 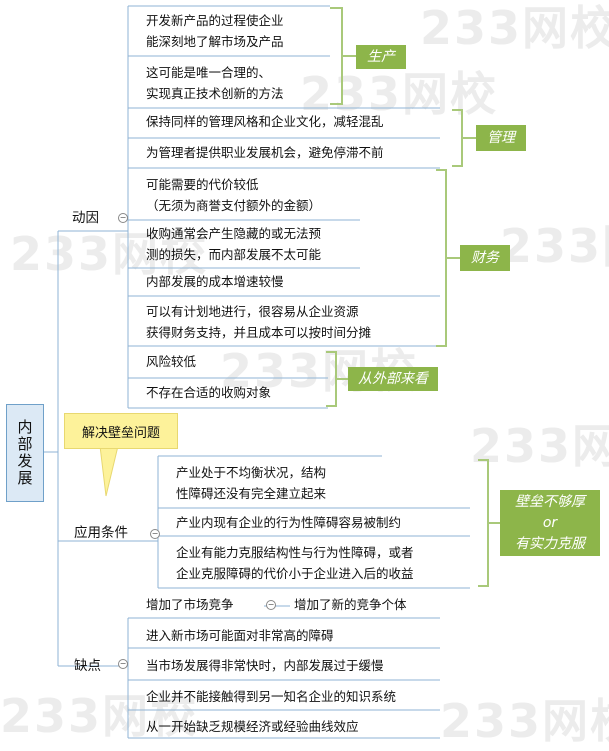 I want to click on motive-item: 这可能是唯一合理的、 实现真正技术创新的方法, so click(x=215, y=83).